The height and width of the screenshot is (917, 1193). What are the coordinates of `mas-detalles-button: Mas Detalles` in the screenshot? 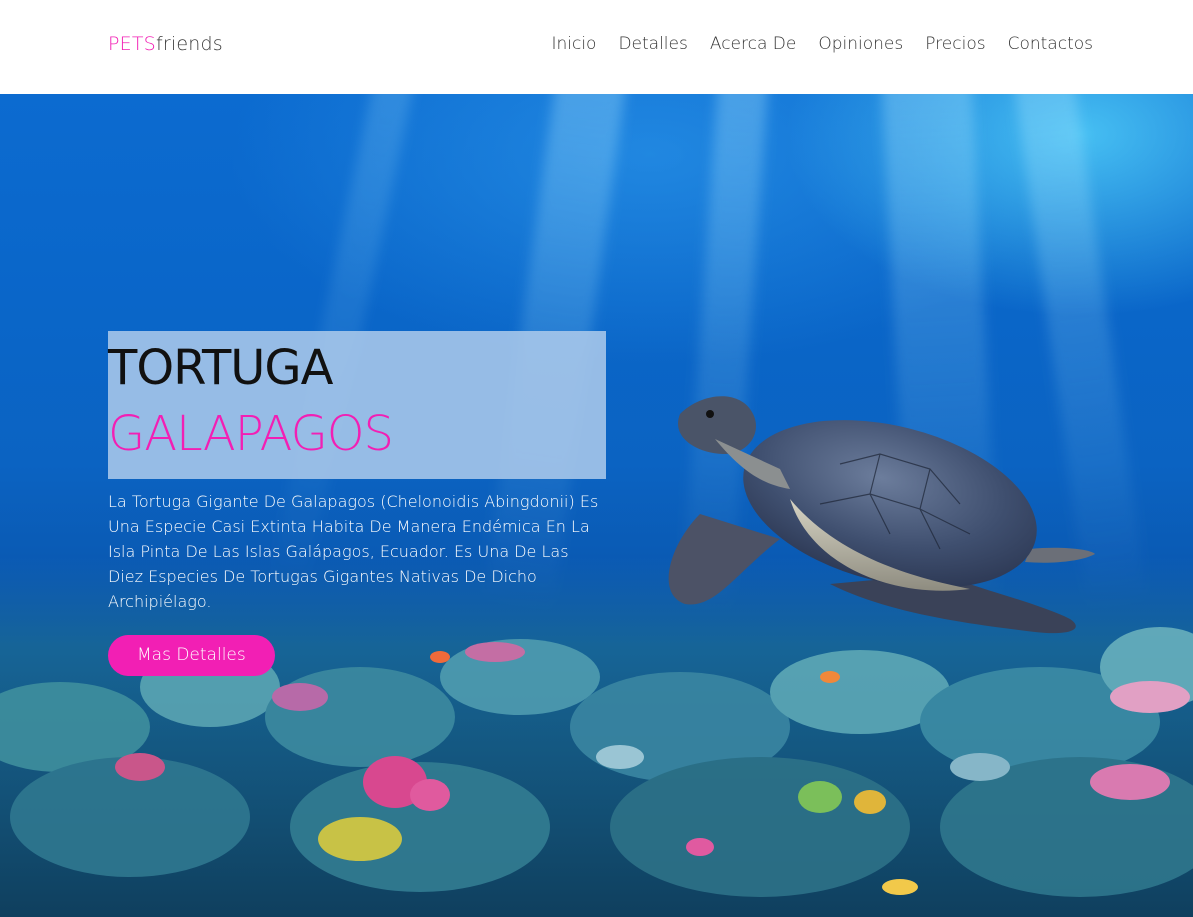 It's located at (191, 655).